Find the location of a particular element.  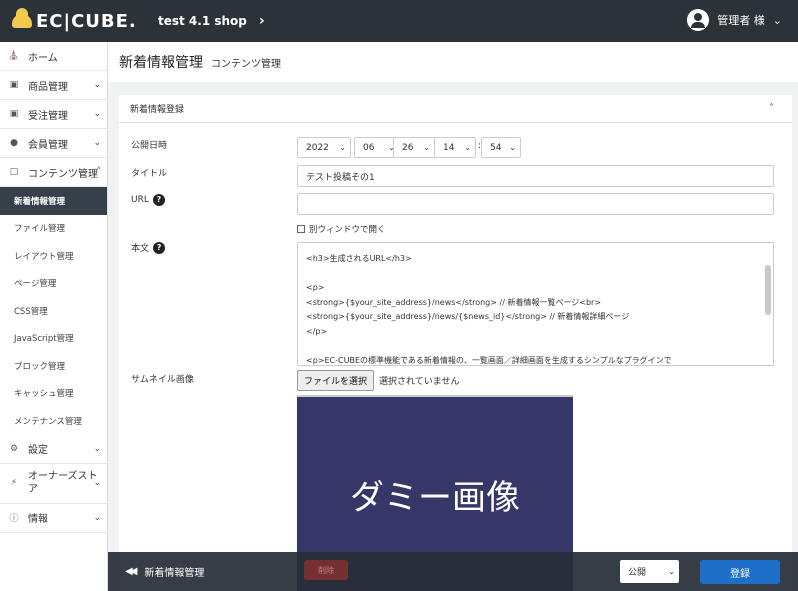

plug-icon: ⚡ is located at coordinates (14, 482).